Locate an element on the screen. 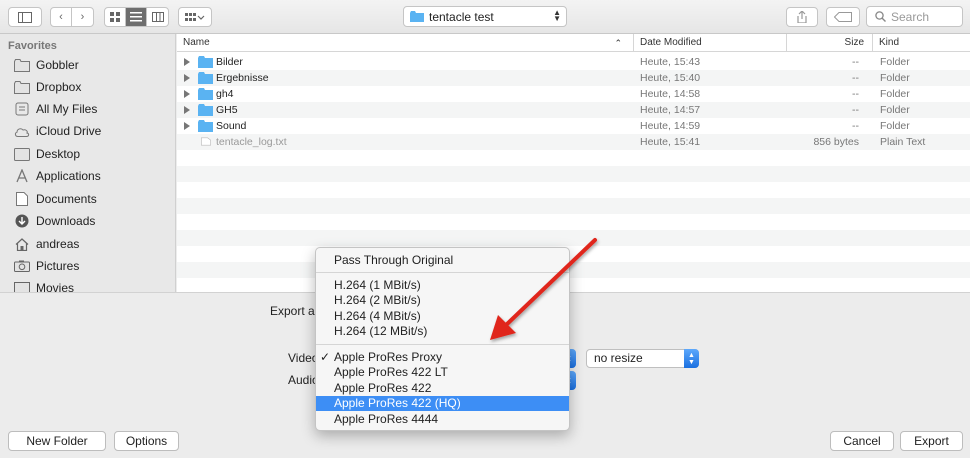  red-arrow-icon is located at coordinates (543, 289).